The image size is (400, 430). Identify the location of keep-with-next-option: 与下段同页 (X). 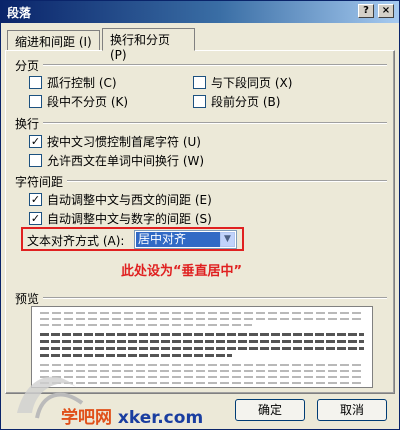
(242, 82).